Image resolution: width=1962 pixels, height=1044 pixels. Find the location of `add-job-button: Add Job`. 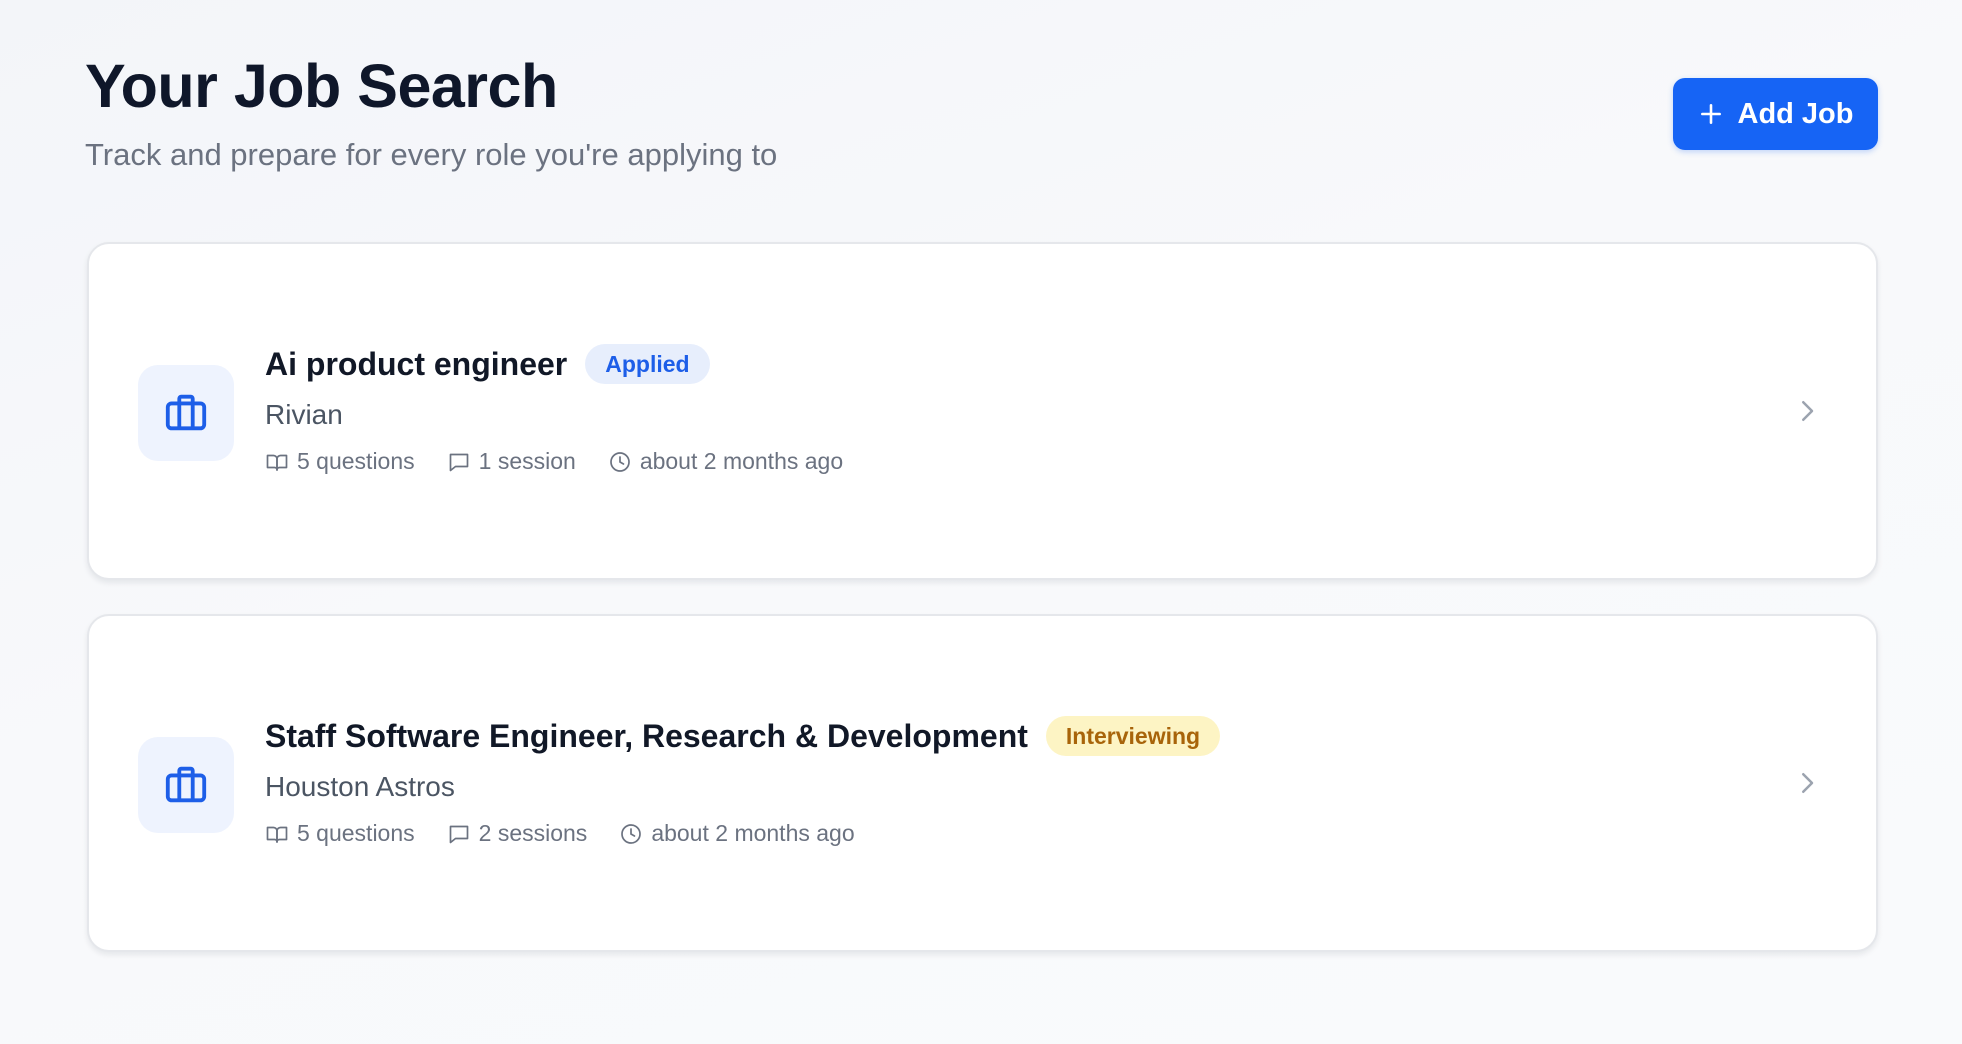

add-job-button: Add Job is located at coordinates (1775, 114).